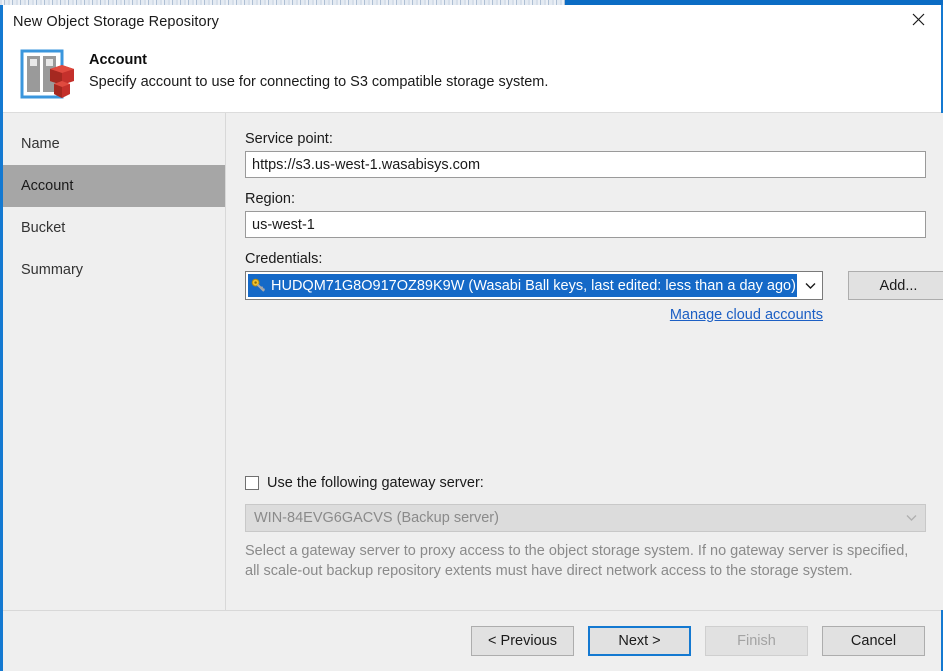 Image resolution: width=943 pixels, height=671 pixels. I want to click on manage-cloud-accounts-link: Manage cloud accounts, so click(746, 315).